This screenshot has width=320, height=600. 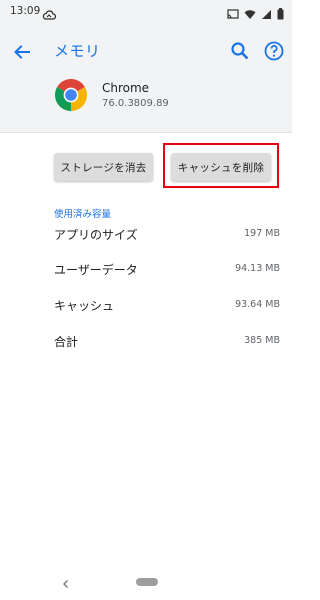 I want to click on chrome-logo-icon, so click(x=71, y=95).